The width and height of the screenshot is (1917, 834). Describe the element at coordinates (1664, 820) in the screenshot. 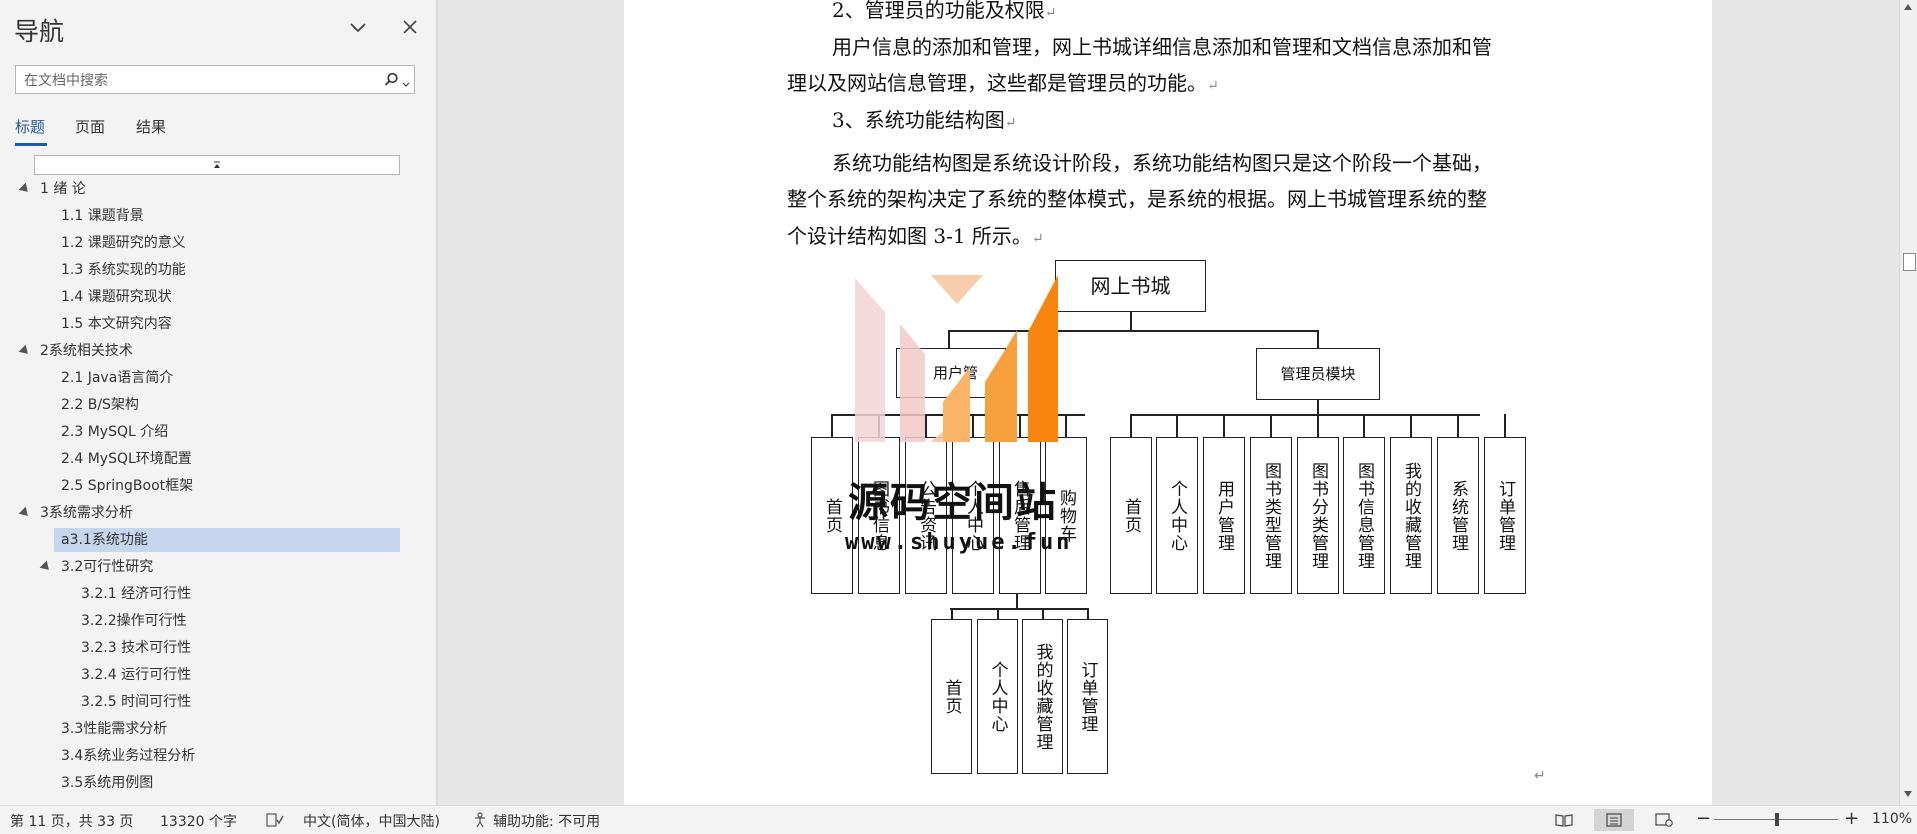

I see `web-layout-icon` at that location.